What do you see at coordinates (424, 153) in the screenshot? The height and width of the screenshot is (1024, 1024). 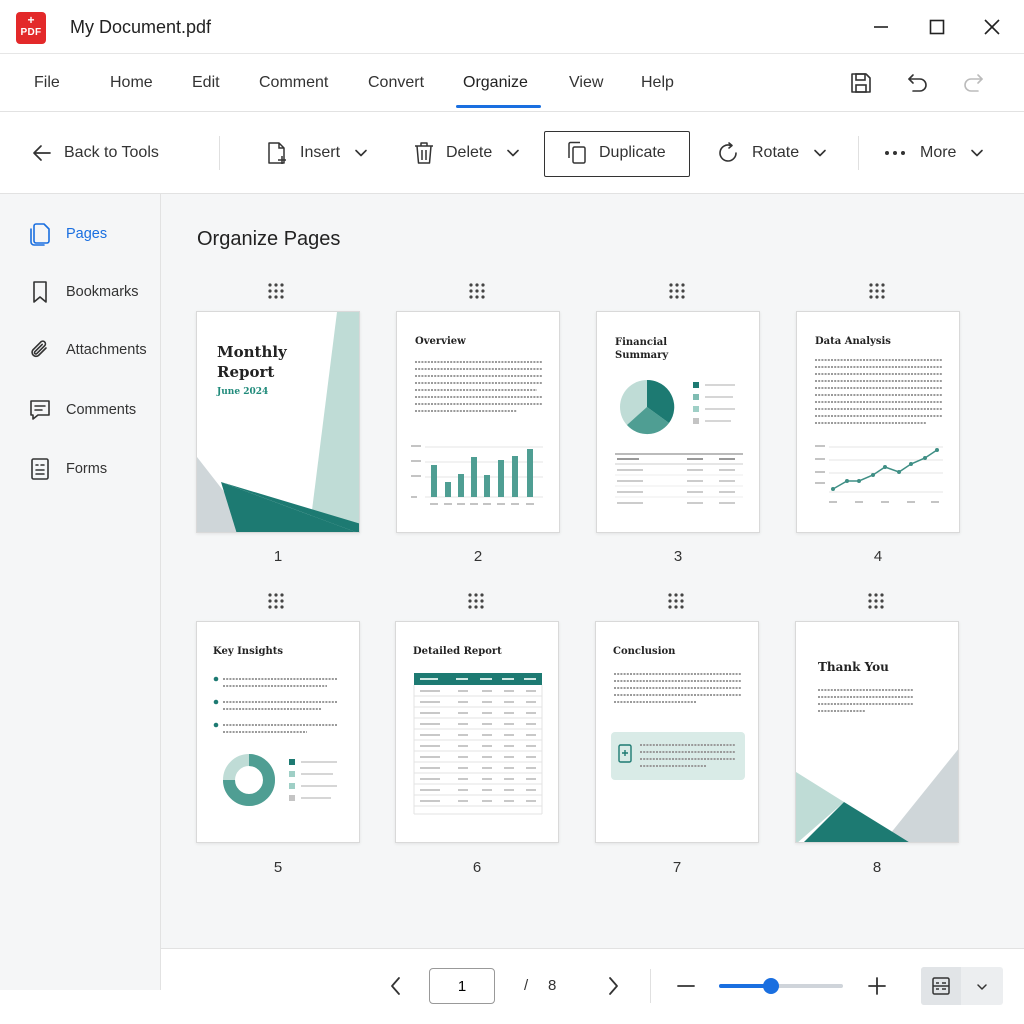 I see `trash-icon` at bounding box center [424, 153].